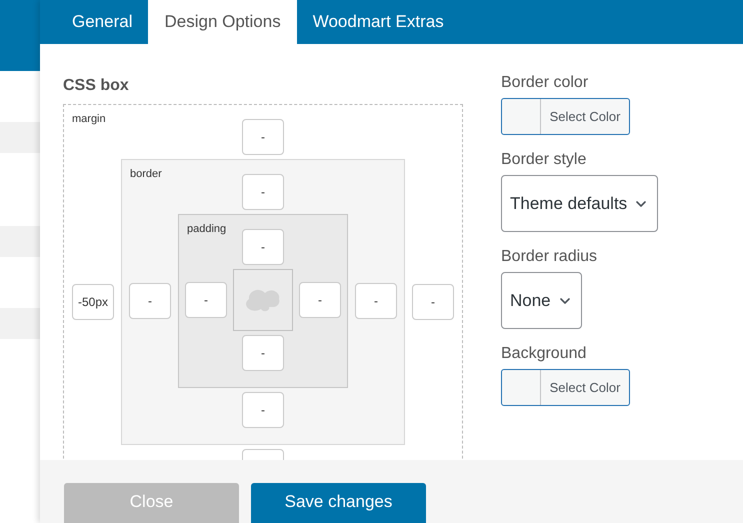 This screenshot has height=523, width=743. I want to click on value-input: -50px, so click(93, 302).